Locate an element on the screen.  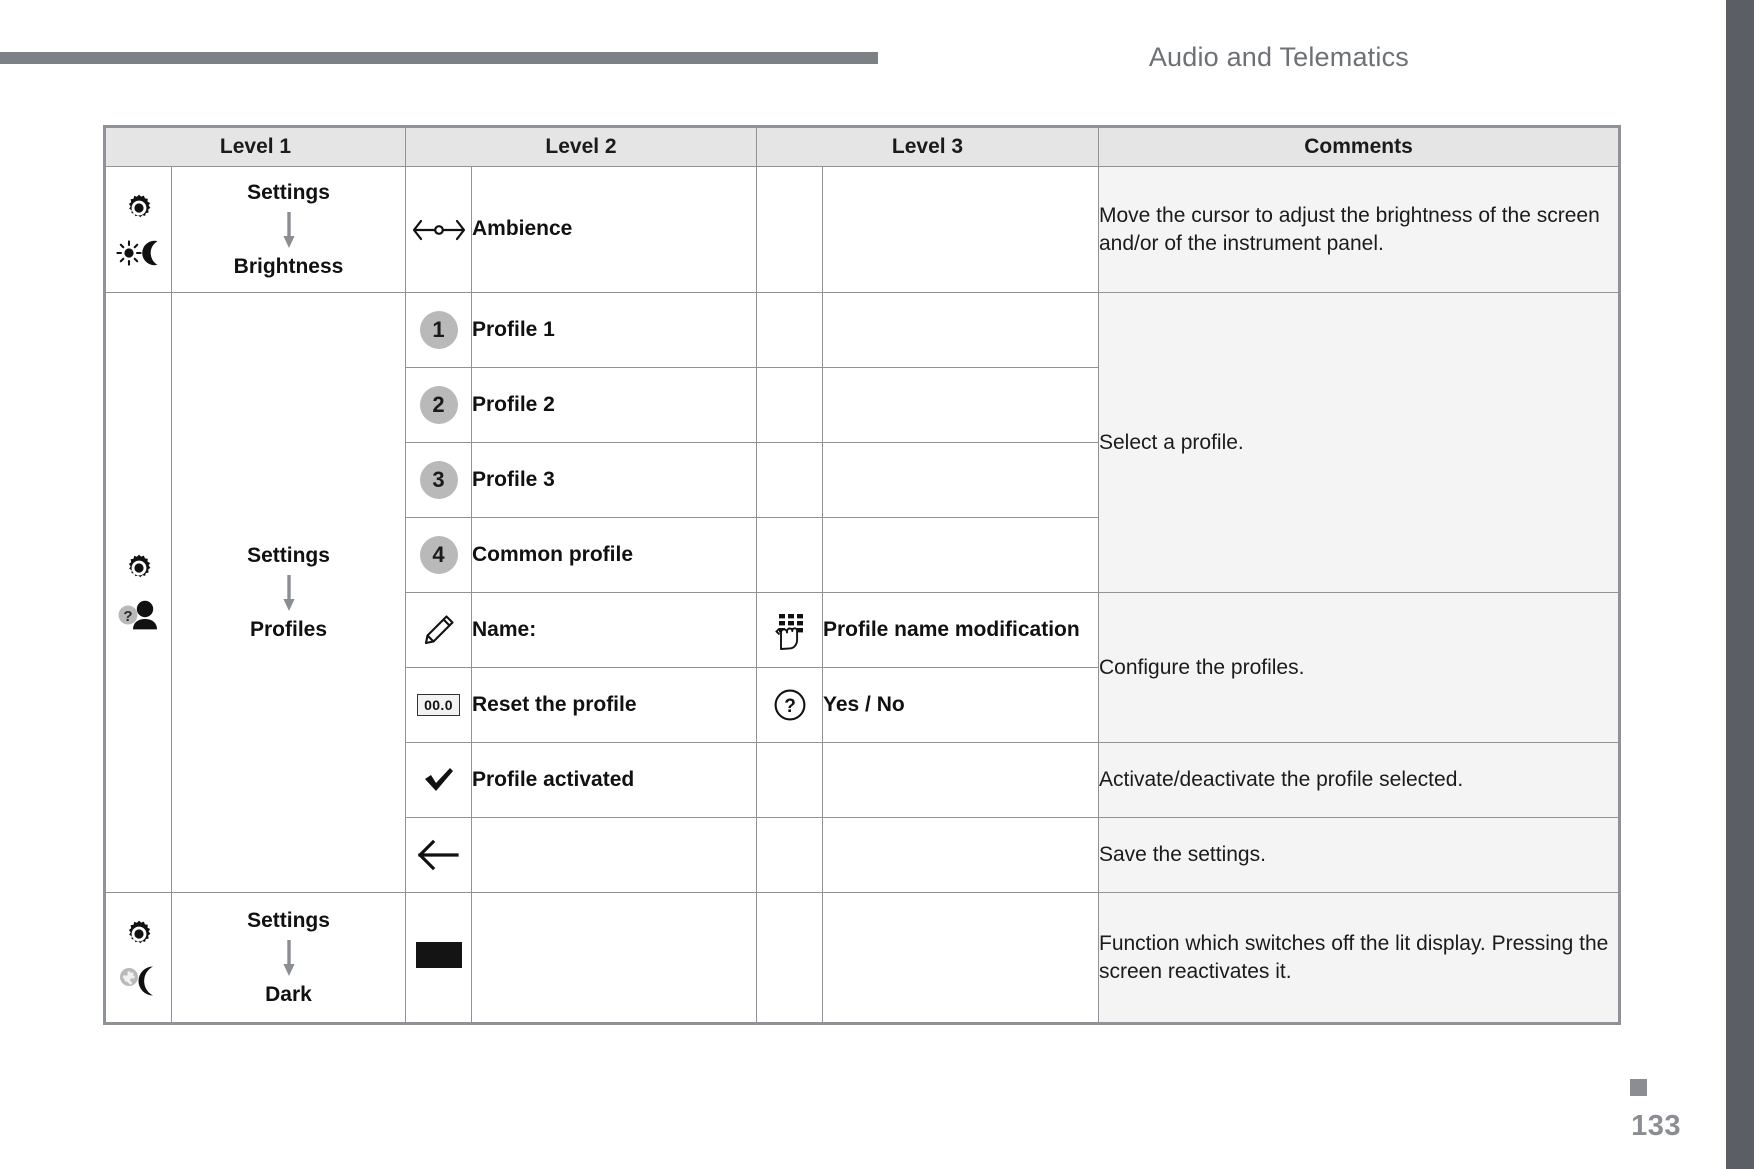
level1-stack-dark: Settings Dark is located at coordinates (288, 957).